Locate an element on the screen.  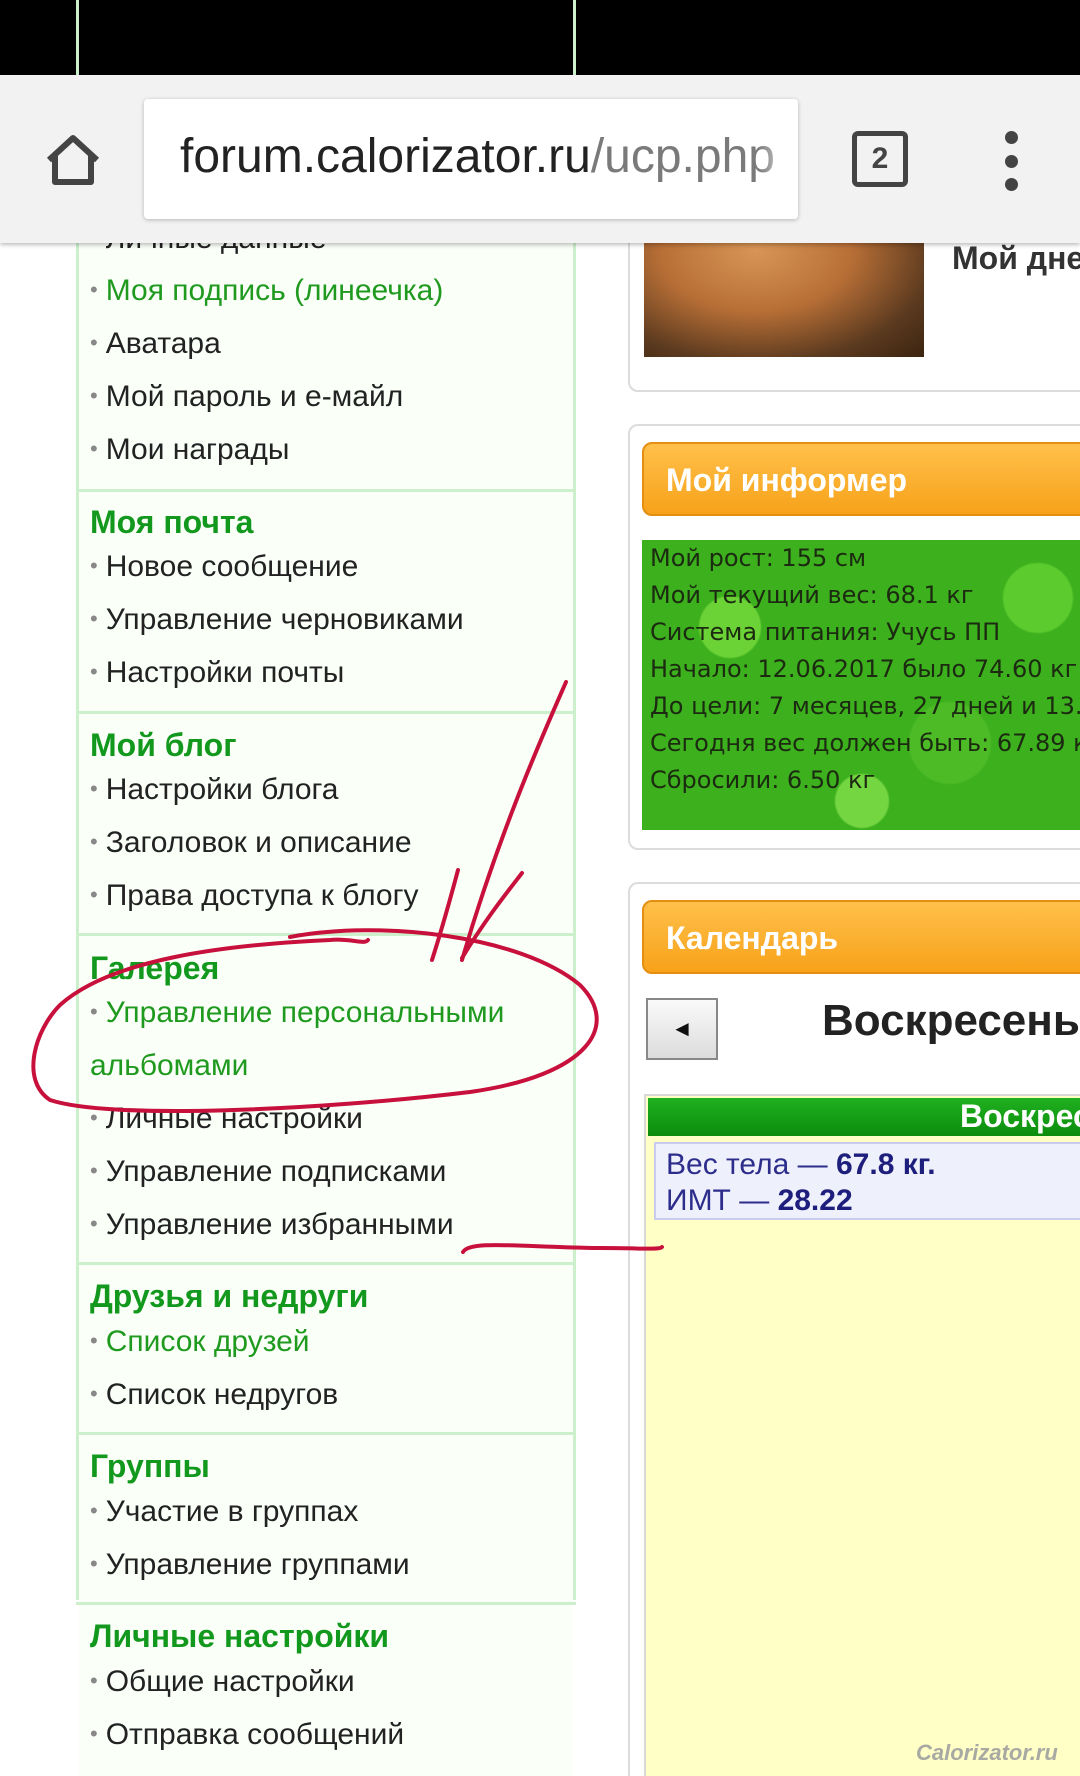
calendar-day-info: Вес тела — 67.8 кг. ИМТ — 28.22 is located at coordinates (867, 1181).